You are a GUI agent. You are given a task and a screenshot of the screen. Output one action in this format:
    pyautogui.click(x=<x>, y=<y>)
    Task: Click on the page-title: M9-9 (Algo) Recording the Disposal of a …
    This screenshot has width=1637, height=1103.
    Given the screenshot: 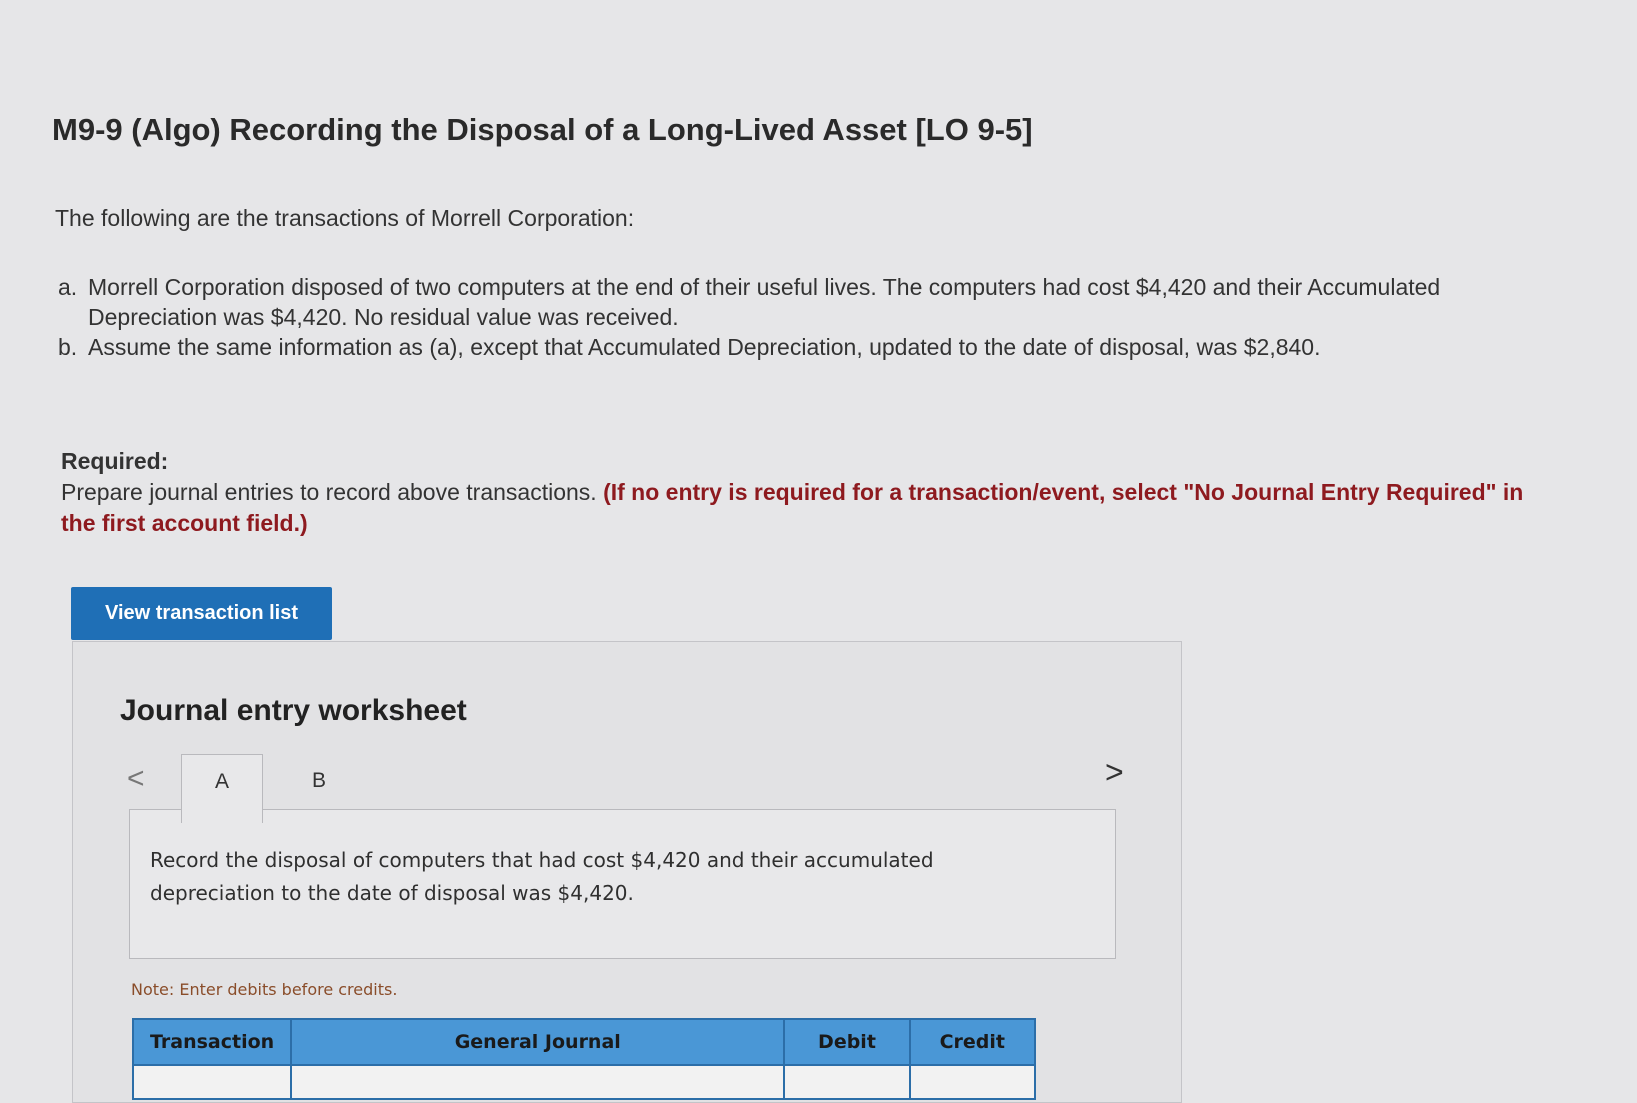 What is the action you would take?
    pyautogui.click(x=542, y=129)
    